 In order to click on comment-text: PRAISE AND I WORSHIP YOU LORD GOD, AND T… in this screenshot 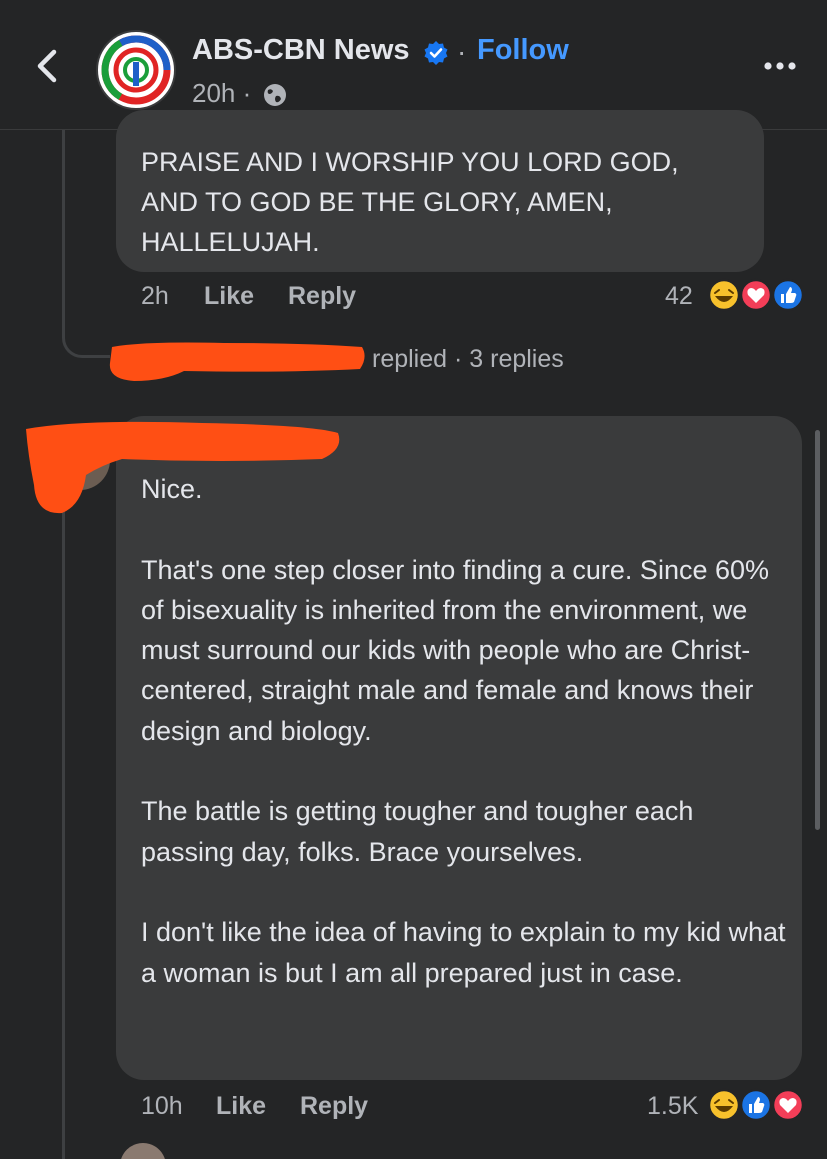, I will do `click(446, 192)`.